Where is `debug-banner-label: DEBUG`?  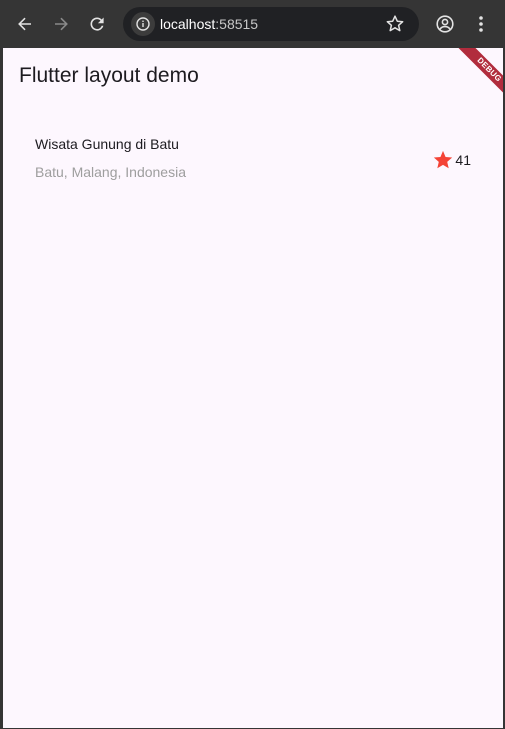
debug-banner-label: DEBUG is located at coordinates (479, 75).